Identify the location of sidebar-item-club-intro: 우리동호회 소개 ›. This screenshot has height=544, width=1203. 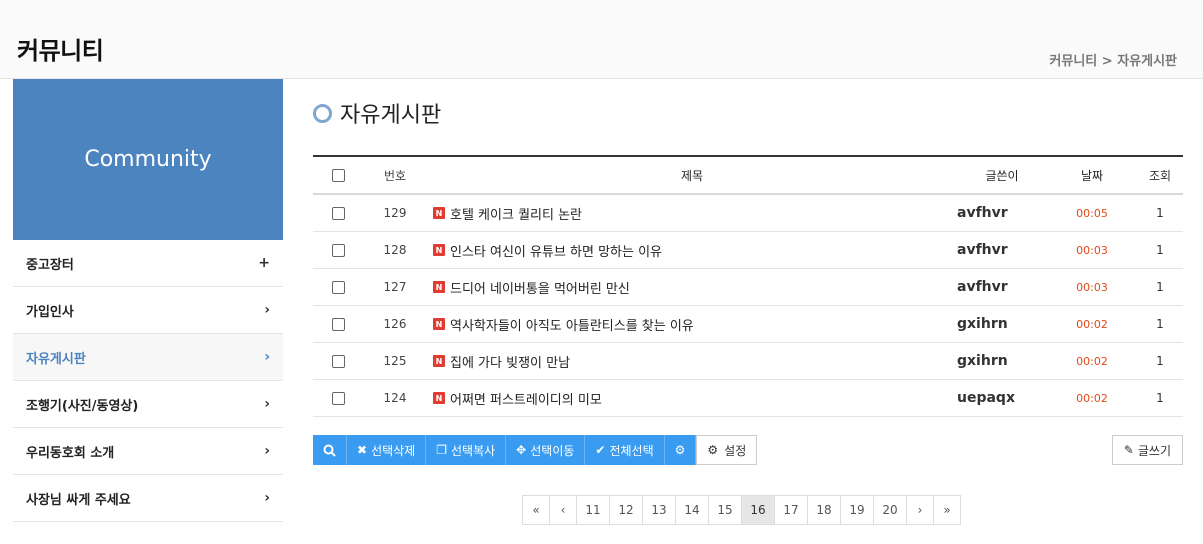
(148, 451).